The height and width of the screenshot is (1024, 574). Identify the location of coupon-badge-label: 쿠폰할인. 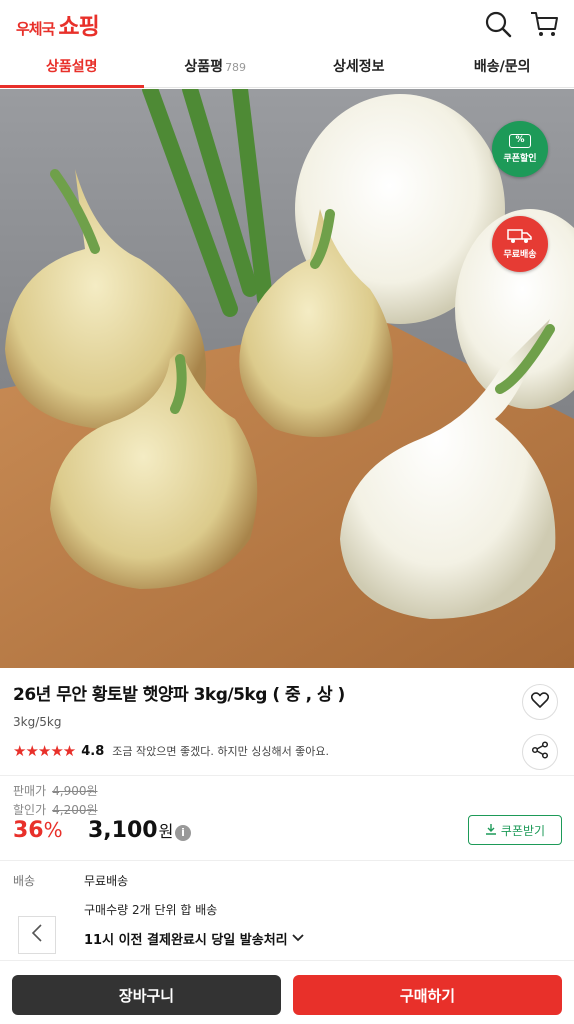
(520, 159).